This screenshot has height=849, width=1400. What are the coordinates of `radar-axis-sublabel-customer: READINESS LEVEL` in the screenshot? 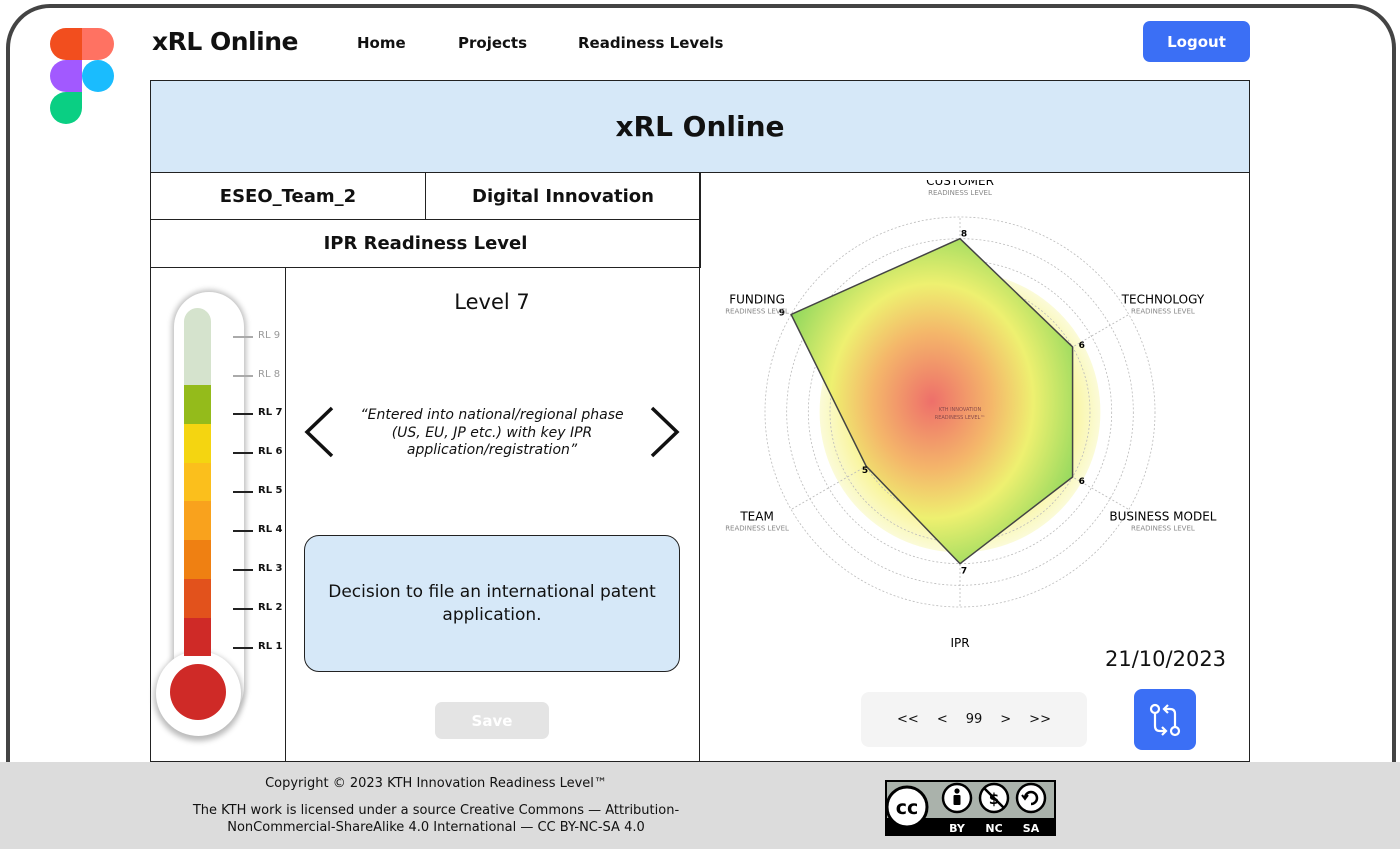 It's located at (960, 193).